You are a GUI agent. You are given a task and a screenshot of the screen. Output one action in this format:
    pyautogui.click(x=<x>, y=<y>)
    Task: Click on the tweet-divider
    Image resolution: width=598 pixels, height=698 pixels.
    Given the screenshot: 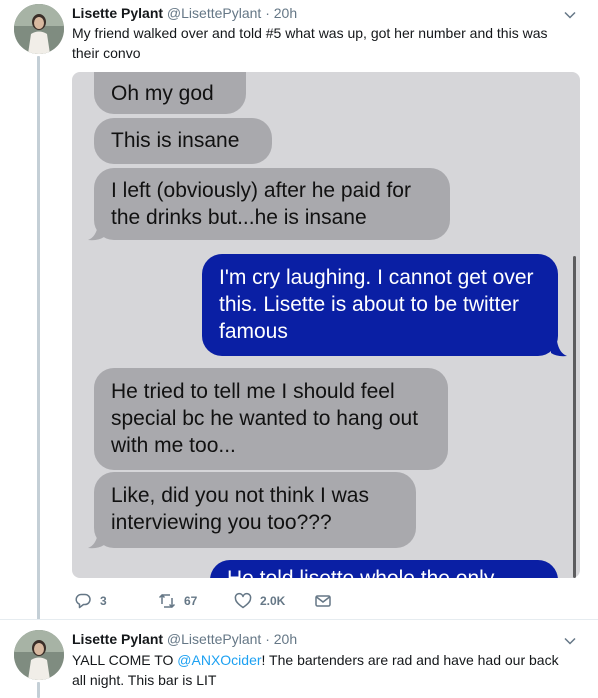 What is the action you would take?
    pyautogui.click(x=299, y=619)
    